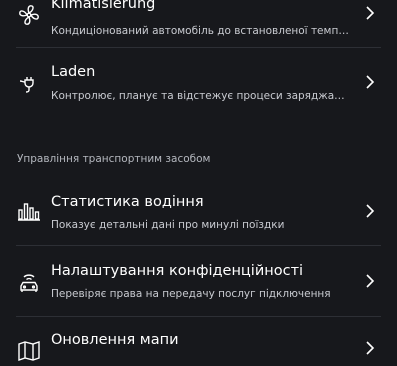  Describe the element at coordinates (29, 283) in the screenshot. I see `connected-car-icon` at that location.